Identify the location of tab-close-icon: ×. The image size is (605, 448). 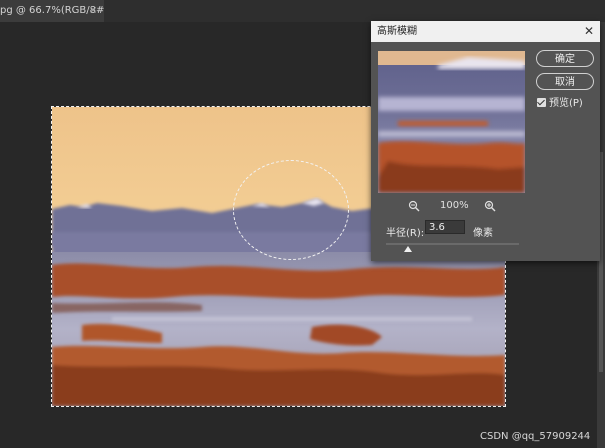
(93, 11).